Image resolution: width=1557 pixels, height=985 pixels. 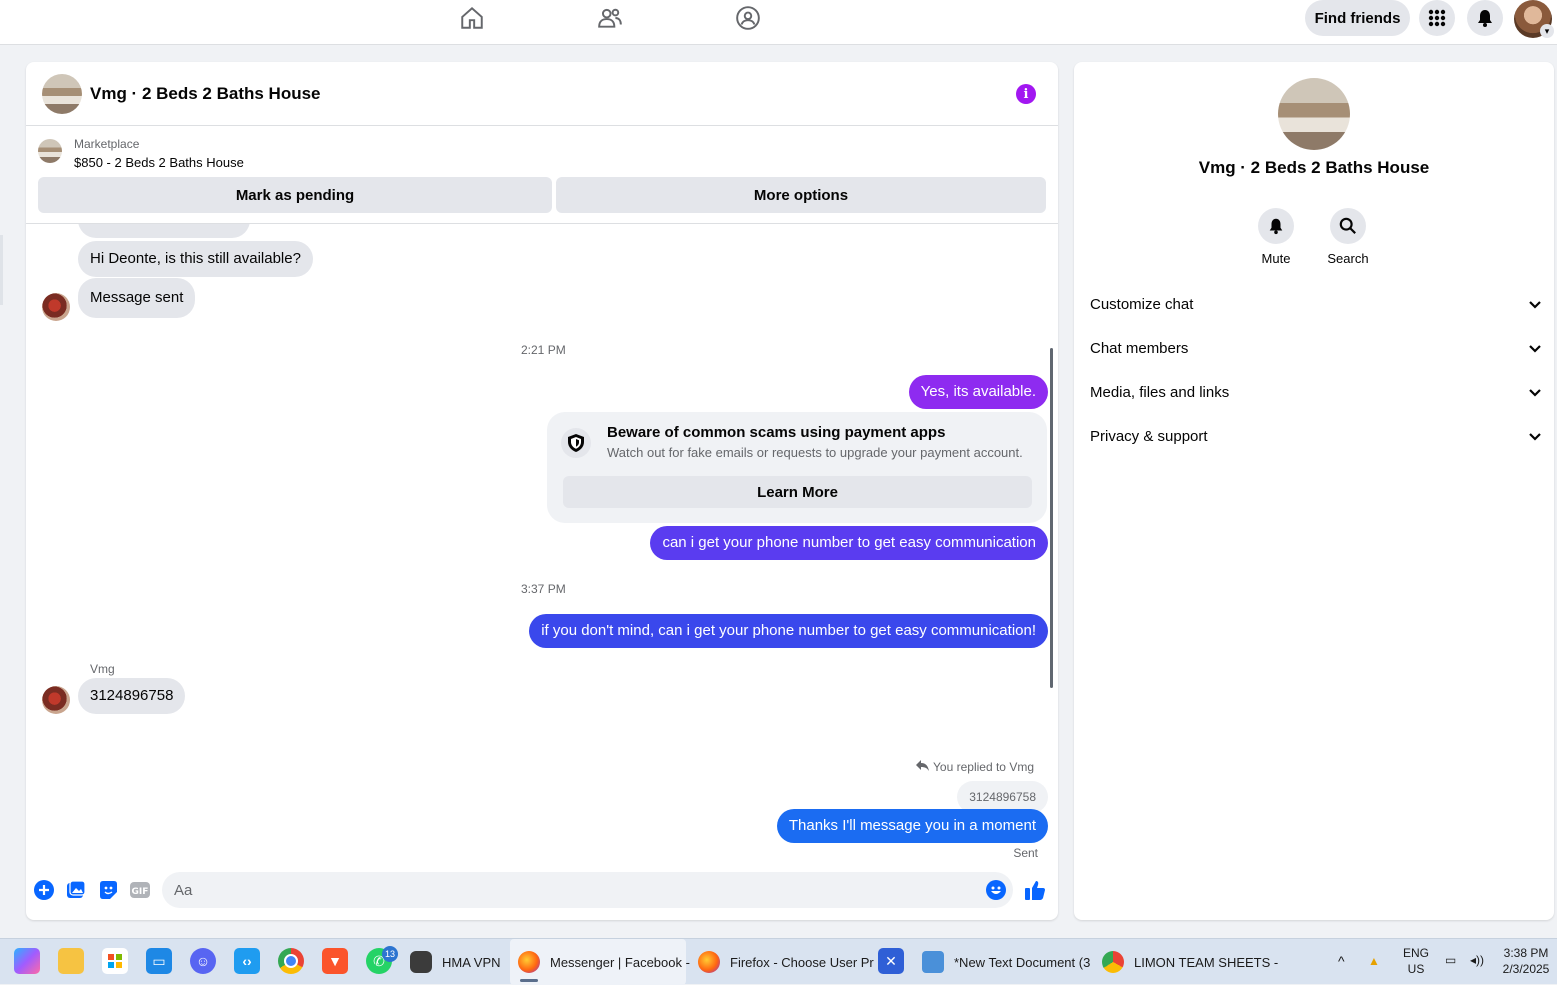 What do you see at coordinates (709, 962) in the screenshot?
I see `firefox-icon` at bounding box center [709, 962].